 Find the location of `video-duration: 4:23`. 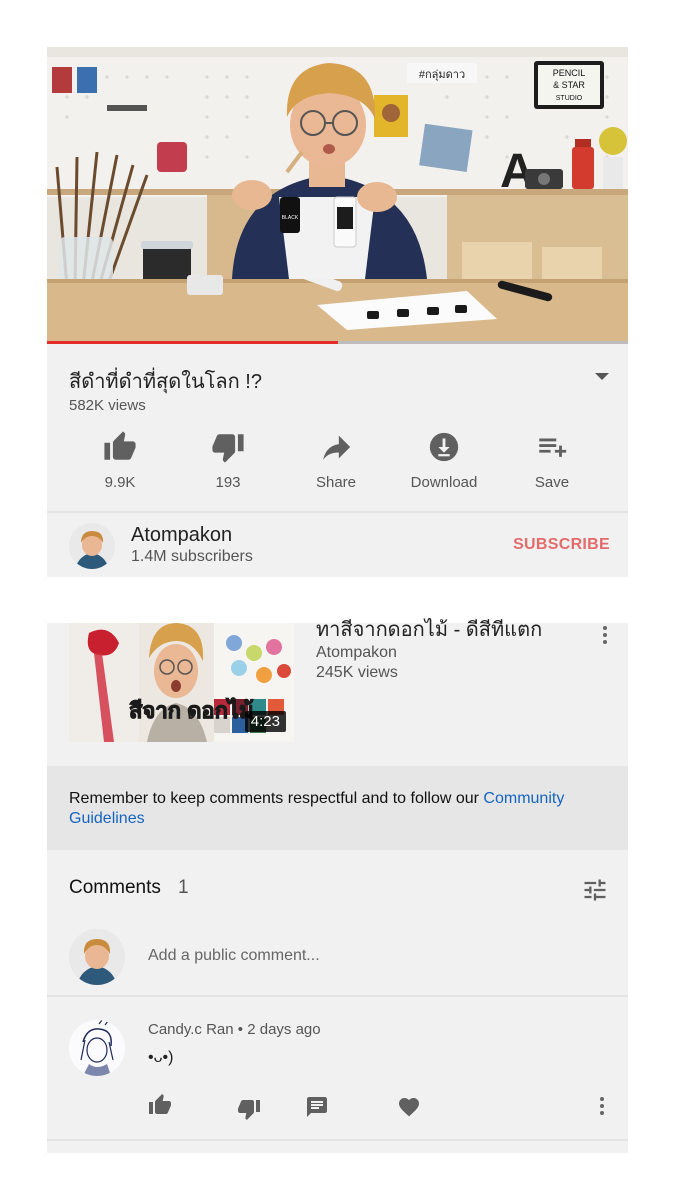

video-duration: 4:23 is located at coordinates (265, 721).